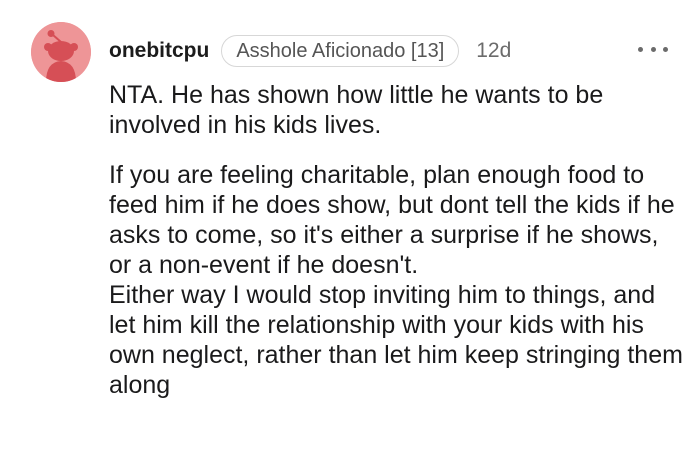 The height and width of the screenshot is (464, 700). I want to click on user-avatar, so click(61, 52).